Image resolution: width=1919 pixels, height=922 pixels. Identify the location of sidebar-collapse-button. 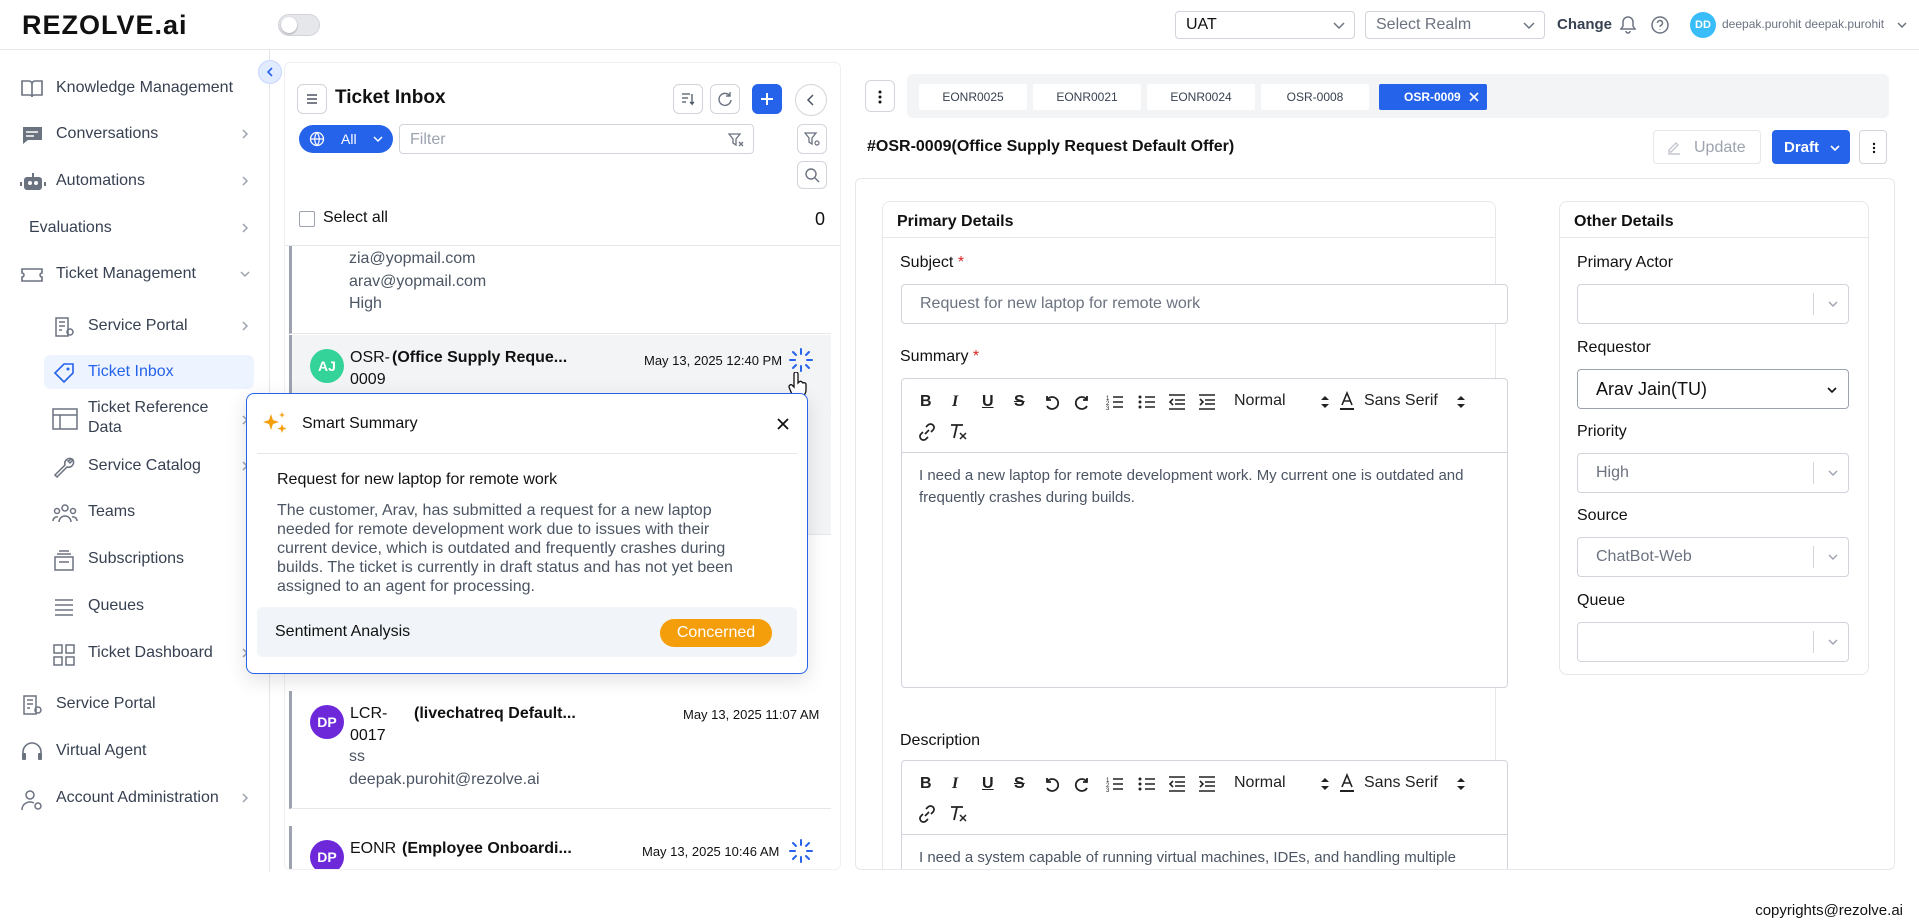
(270, 72).